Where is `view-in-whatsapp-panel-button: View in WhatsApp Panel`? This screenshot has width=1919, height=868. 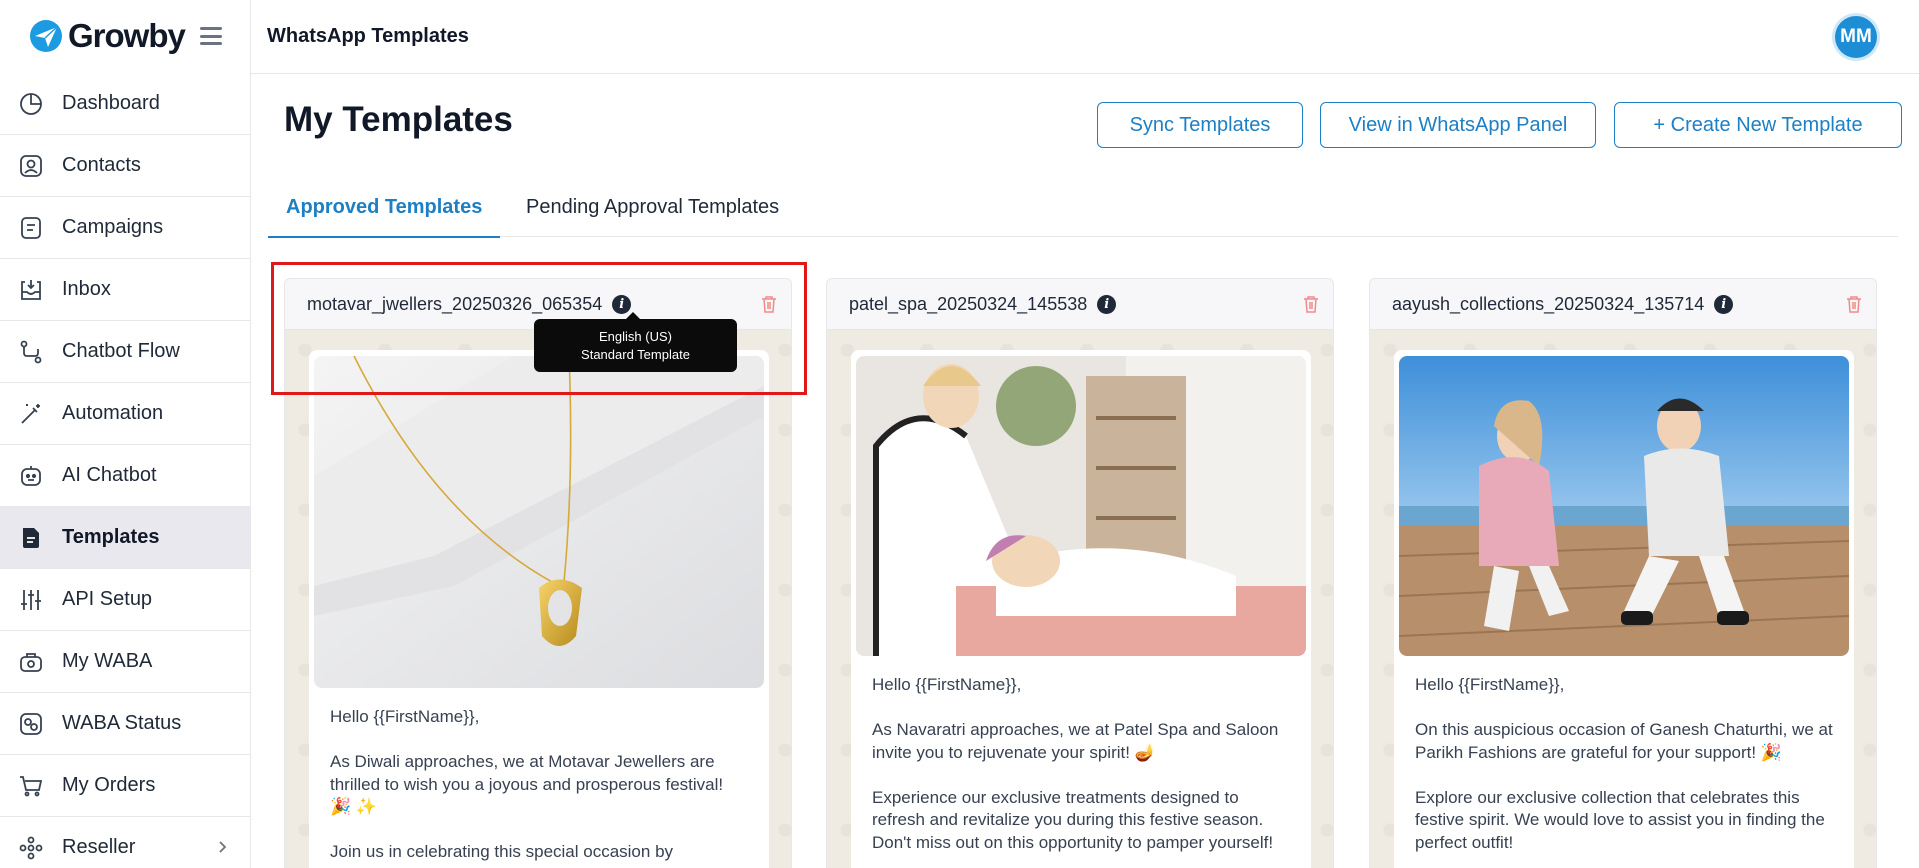 view-in-whatsapp-panel-button: View in WhatsApp Panel is located at coordinates (1458, 125).